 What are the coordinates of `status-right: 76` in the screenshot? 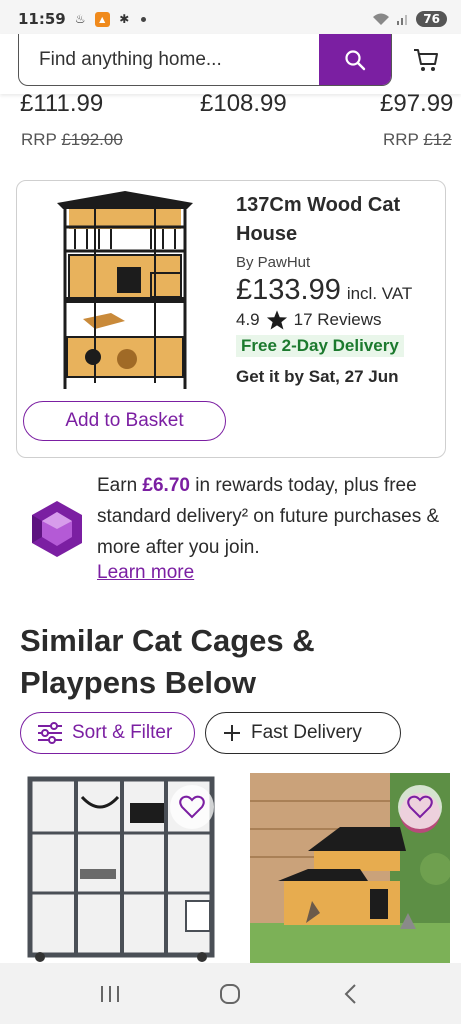 It's located at (409, 19).